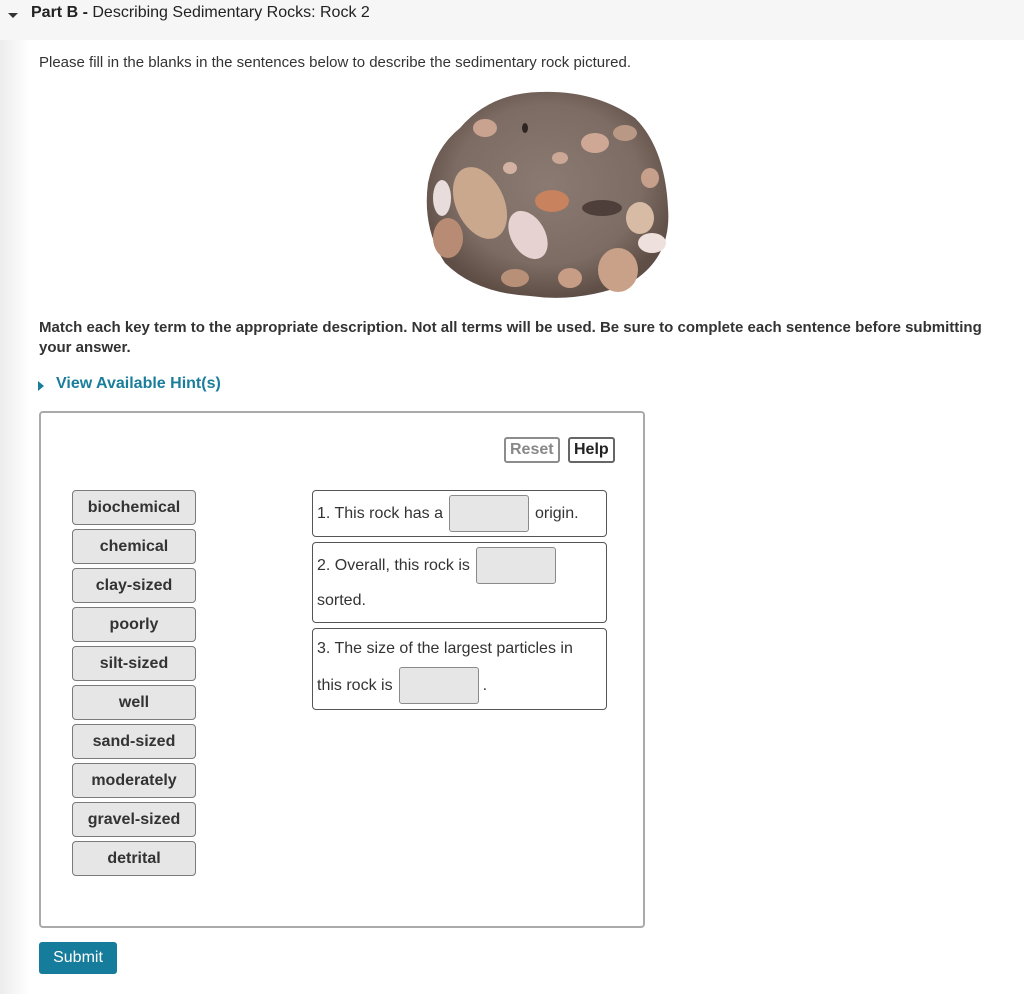 The image size is (1024, 994). I want to click on view-hints-label: View Available Hint(s), so click(138, 384).